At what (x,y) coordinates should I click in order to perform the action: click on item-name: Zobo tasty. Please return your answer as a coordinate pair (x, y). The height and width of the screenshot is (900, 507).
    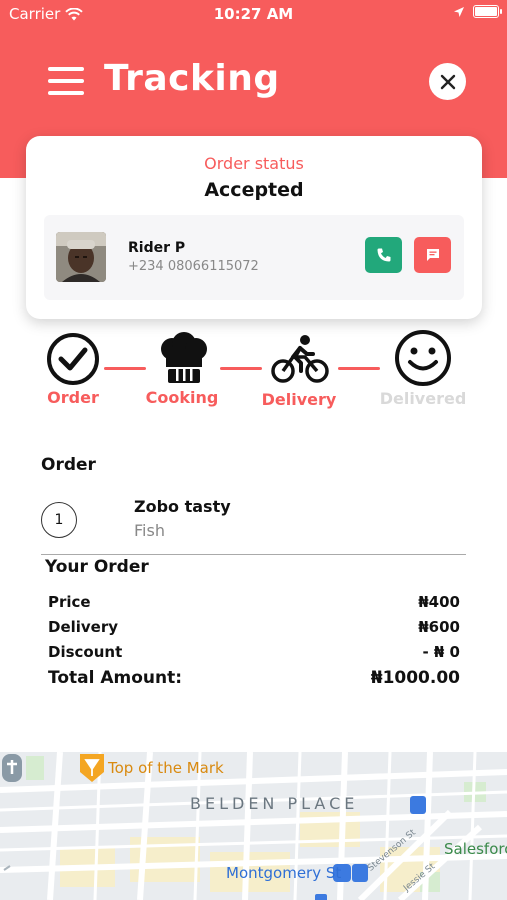
    Looking at the image, I should click on (182, 506).